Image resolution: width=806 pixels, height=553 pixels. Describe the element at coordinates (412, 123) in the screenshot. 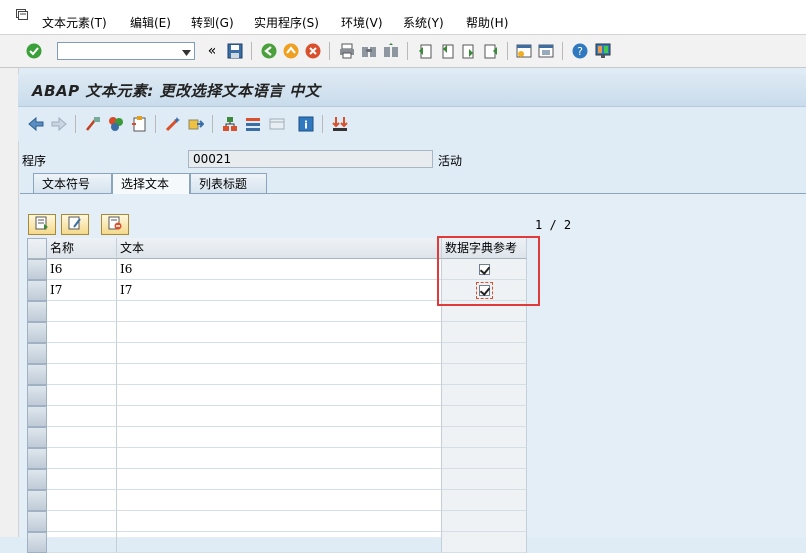

I see `application-toolbar: i` at that location.